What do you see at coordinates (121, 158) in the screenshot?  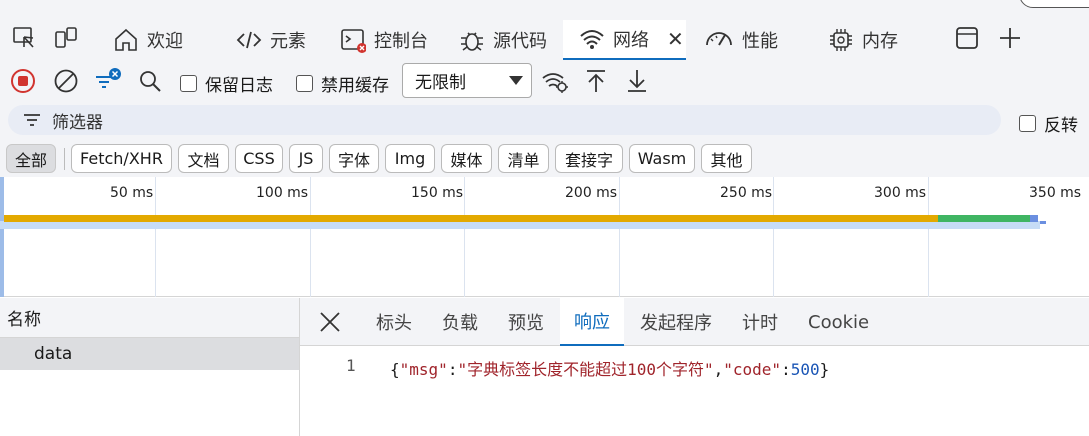 I see `type-filter-fetch-xhr: Fetch/XHR` at bounding box center [121, 158].